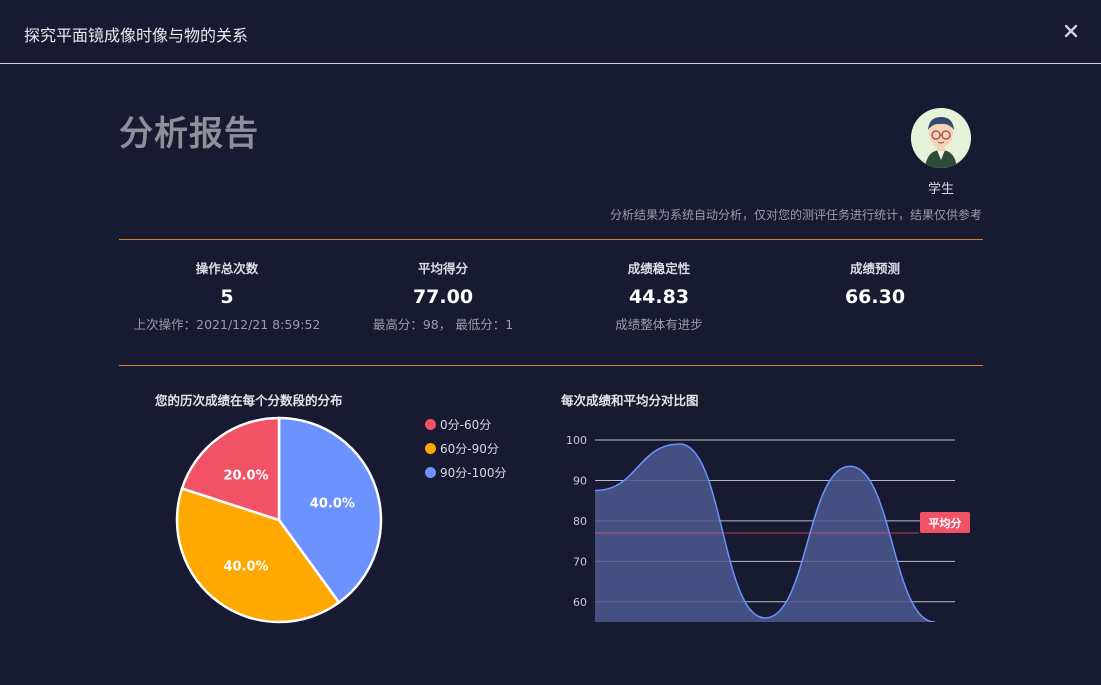 This screenshot has height=685, width=1101. Describe the element at coordinates (136, 35) in the screenshot. I see `window-title: 探究平面镜成像时像与物的关系` at that location.